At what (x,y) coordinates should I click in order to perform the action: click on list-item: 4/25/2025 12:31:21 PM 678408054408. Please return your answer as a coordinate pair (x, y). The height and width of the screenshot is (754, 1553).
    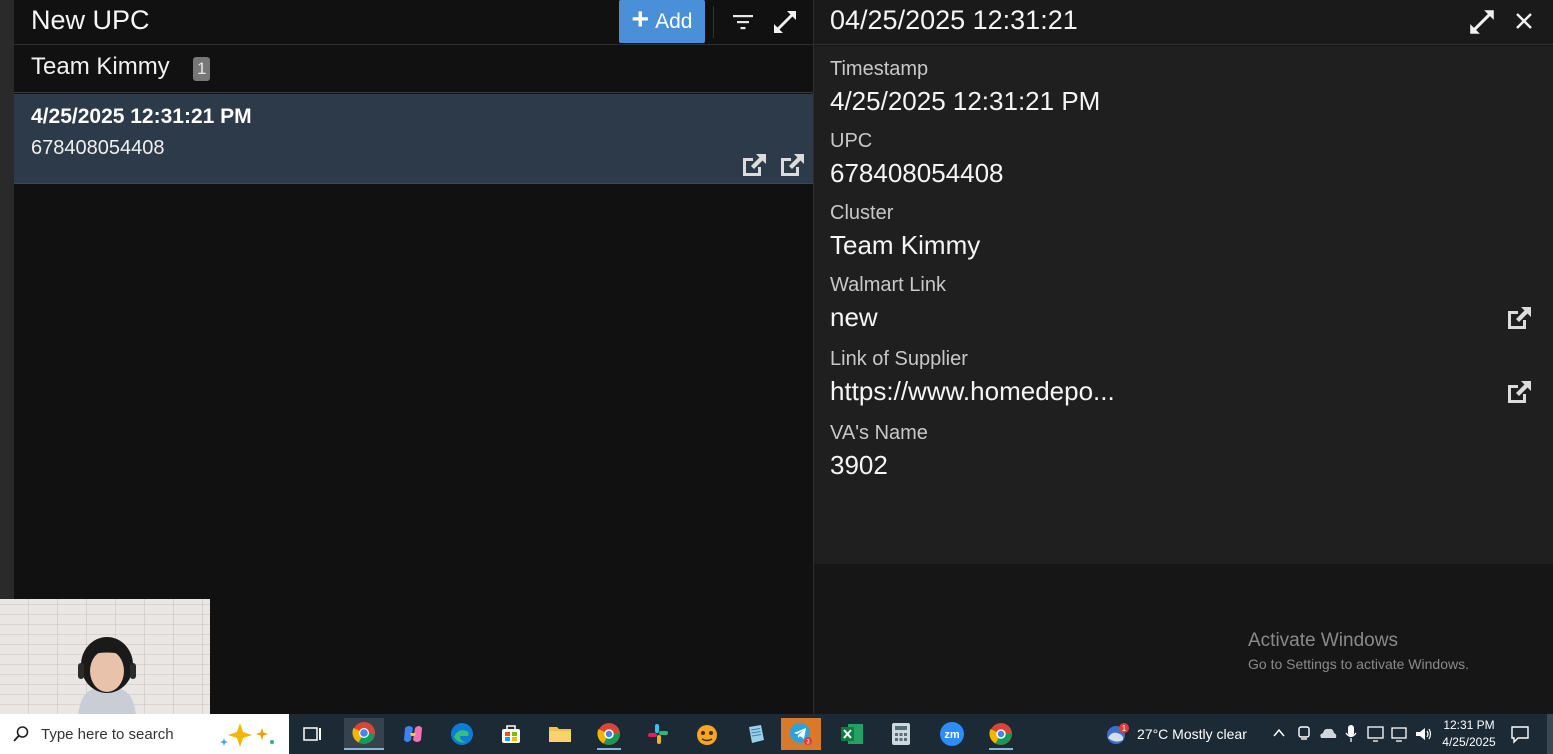
    Looking at the image, I should click on (413, 139).